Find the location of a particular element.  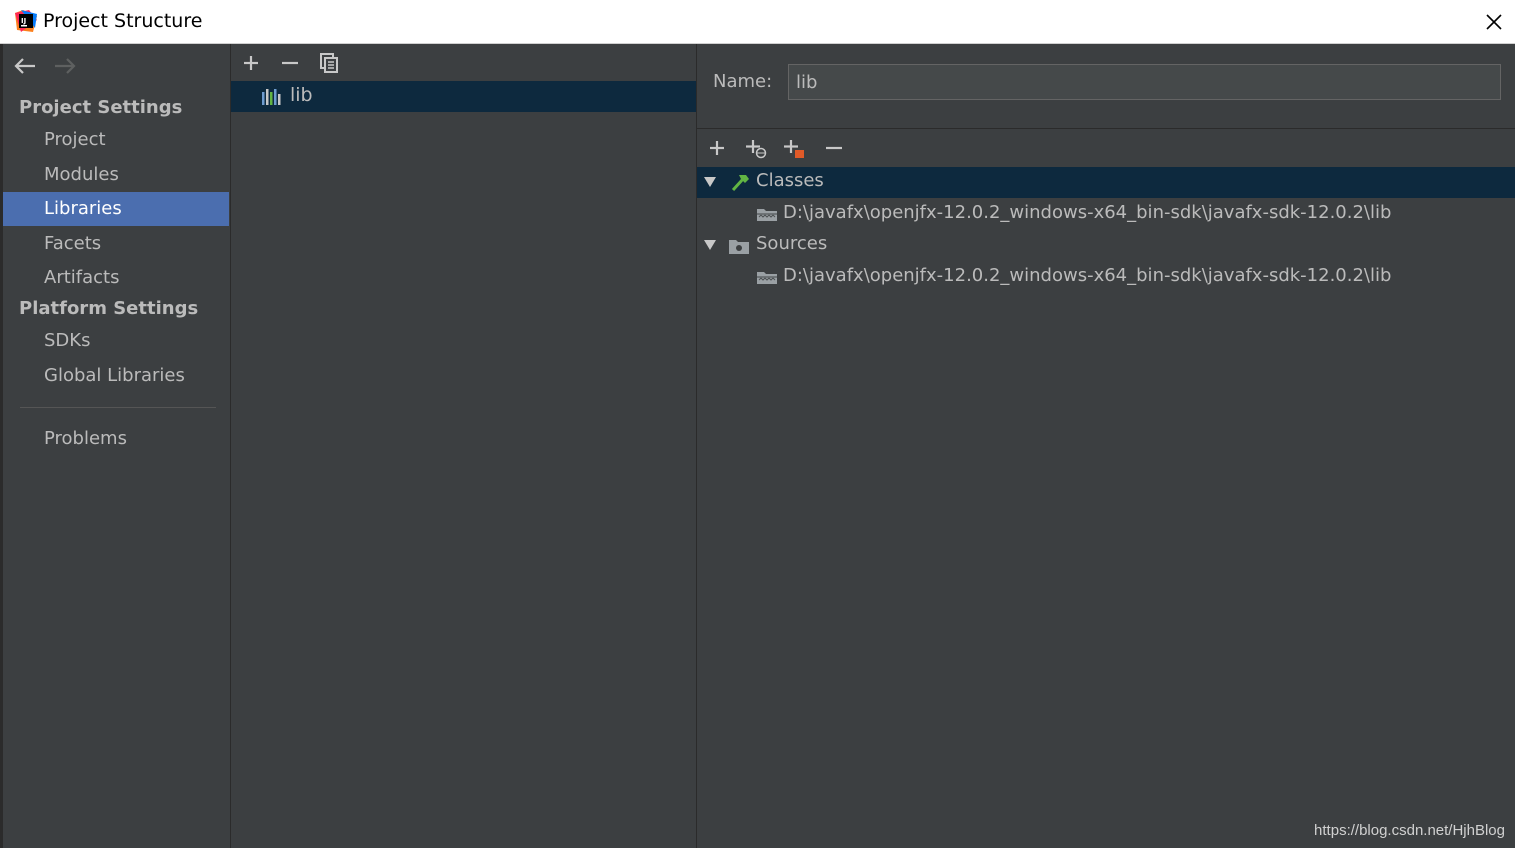

add-url-icon is located at coordinates (756, 148).